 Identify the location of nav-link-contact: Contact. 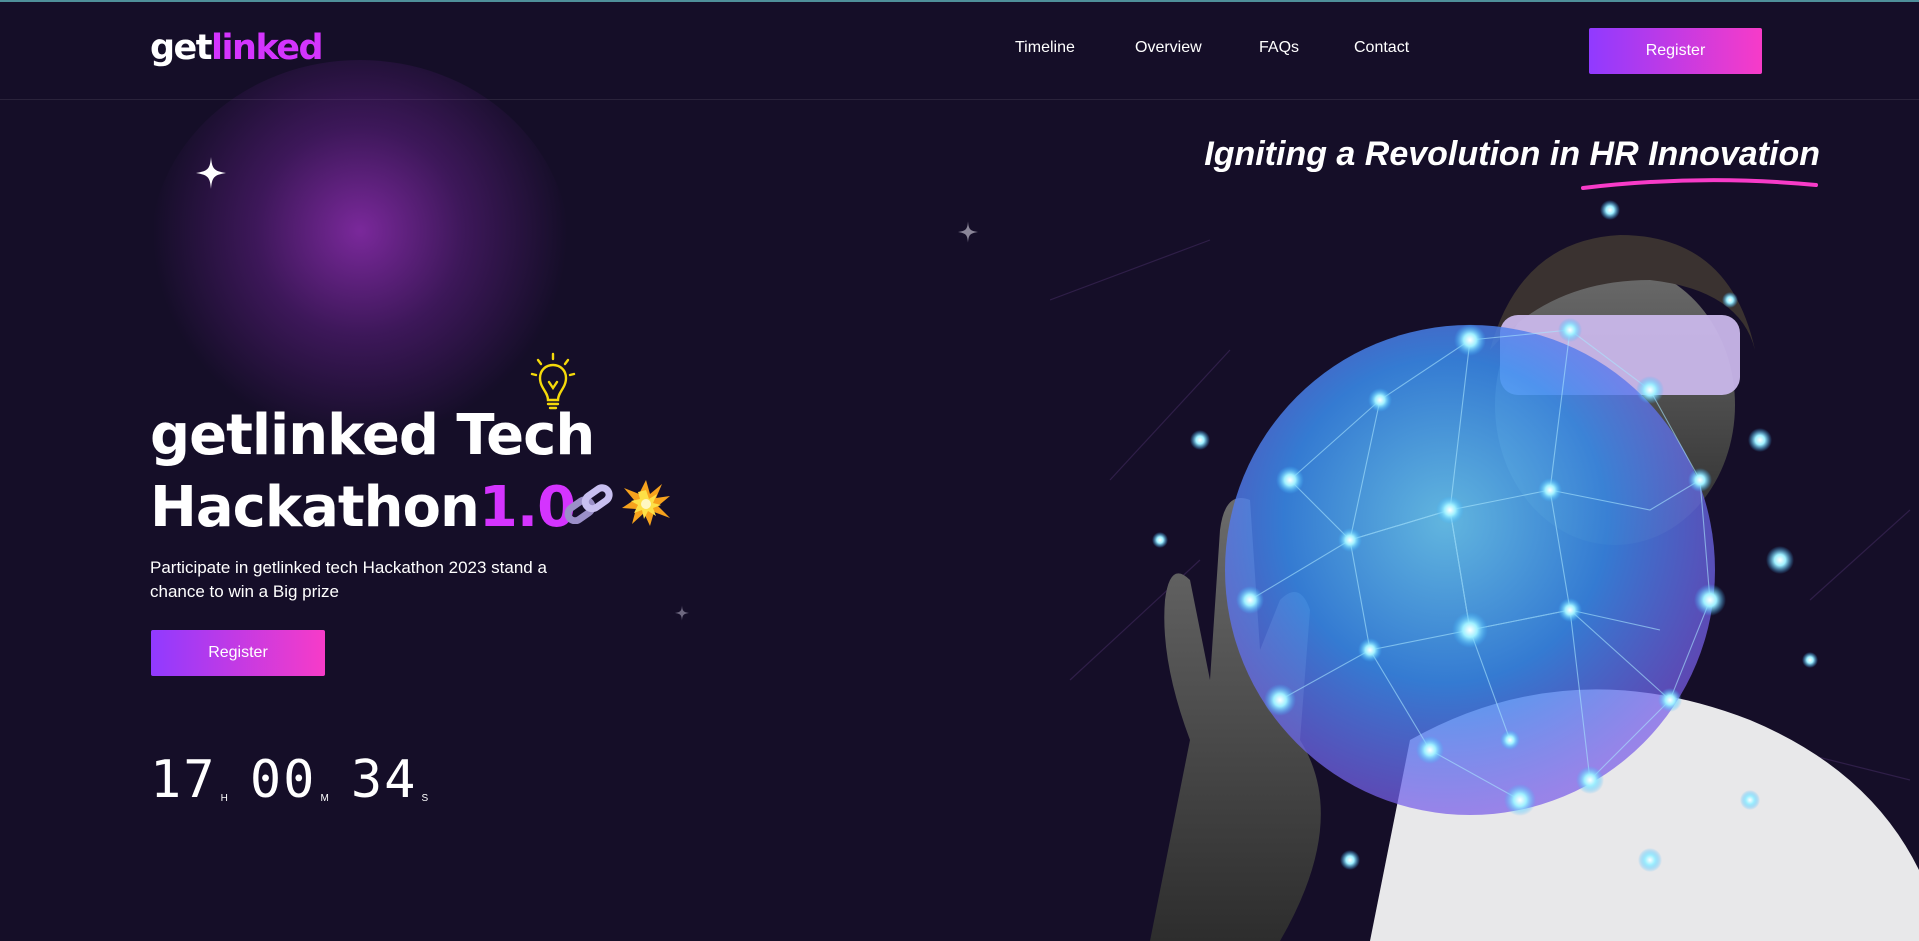
(1381, 48).